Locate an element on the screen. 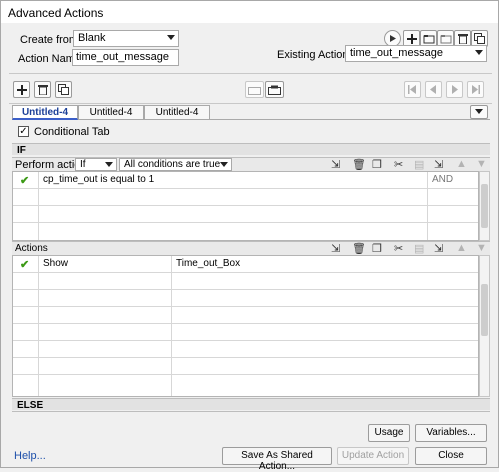 The image size is (499, 472). conditional-tab-checkbox: ✓ is located at coordinates (23, 131).